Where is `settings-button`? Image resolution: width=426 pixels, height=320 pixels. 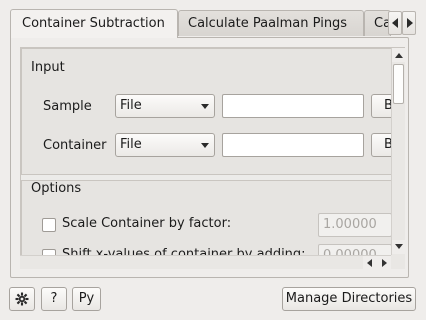
settings-button is located at coordinates (22, 299).